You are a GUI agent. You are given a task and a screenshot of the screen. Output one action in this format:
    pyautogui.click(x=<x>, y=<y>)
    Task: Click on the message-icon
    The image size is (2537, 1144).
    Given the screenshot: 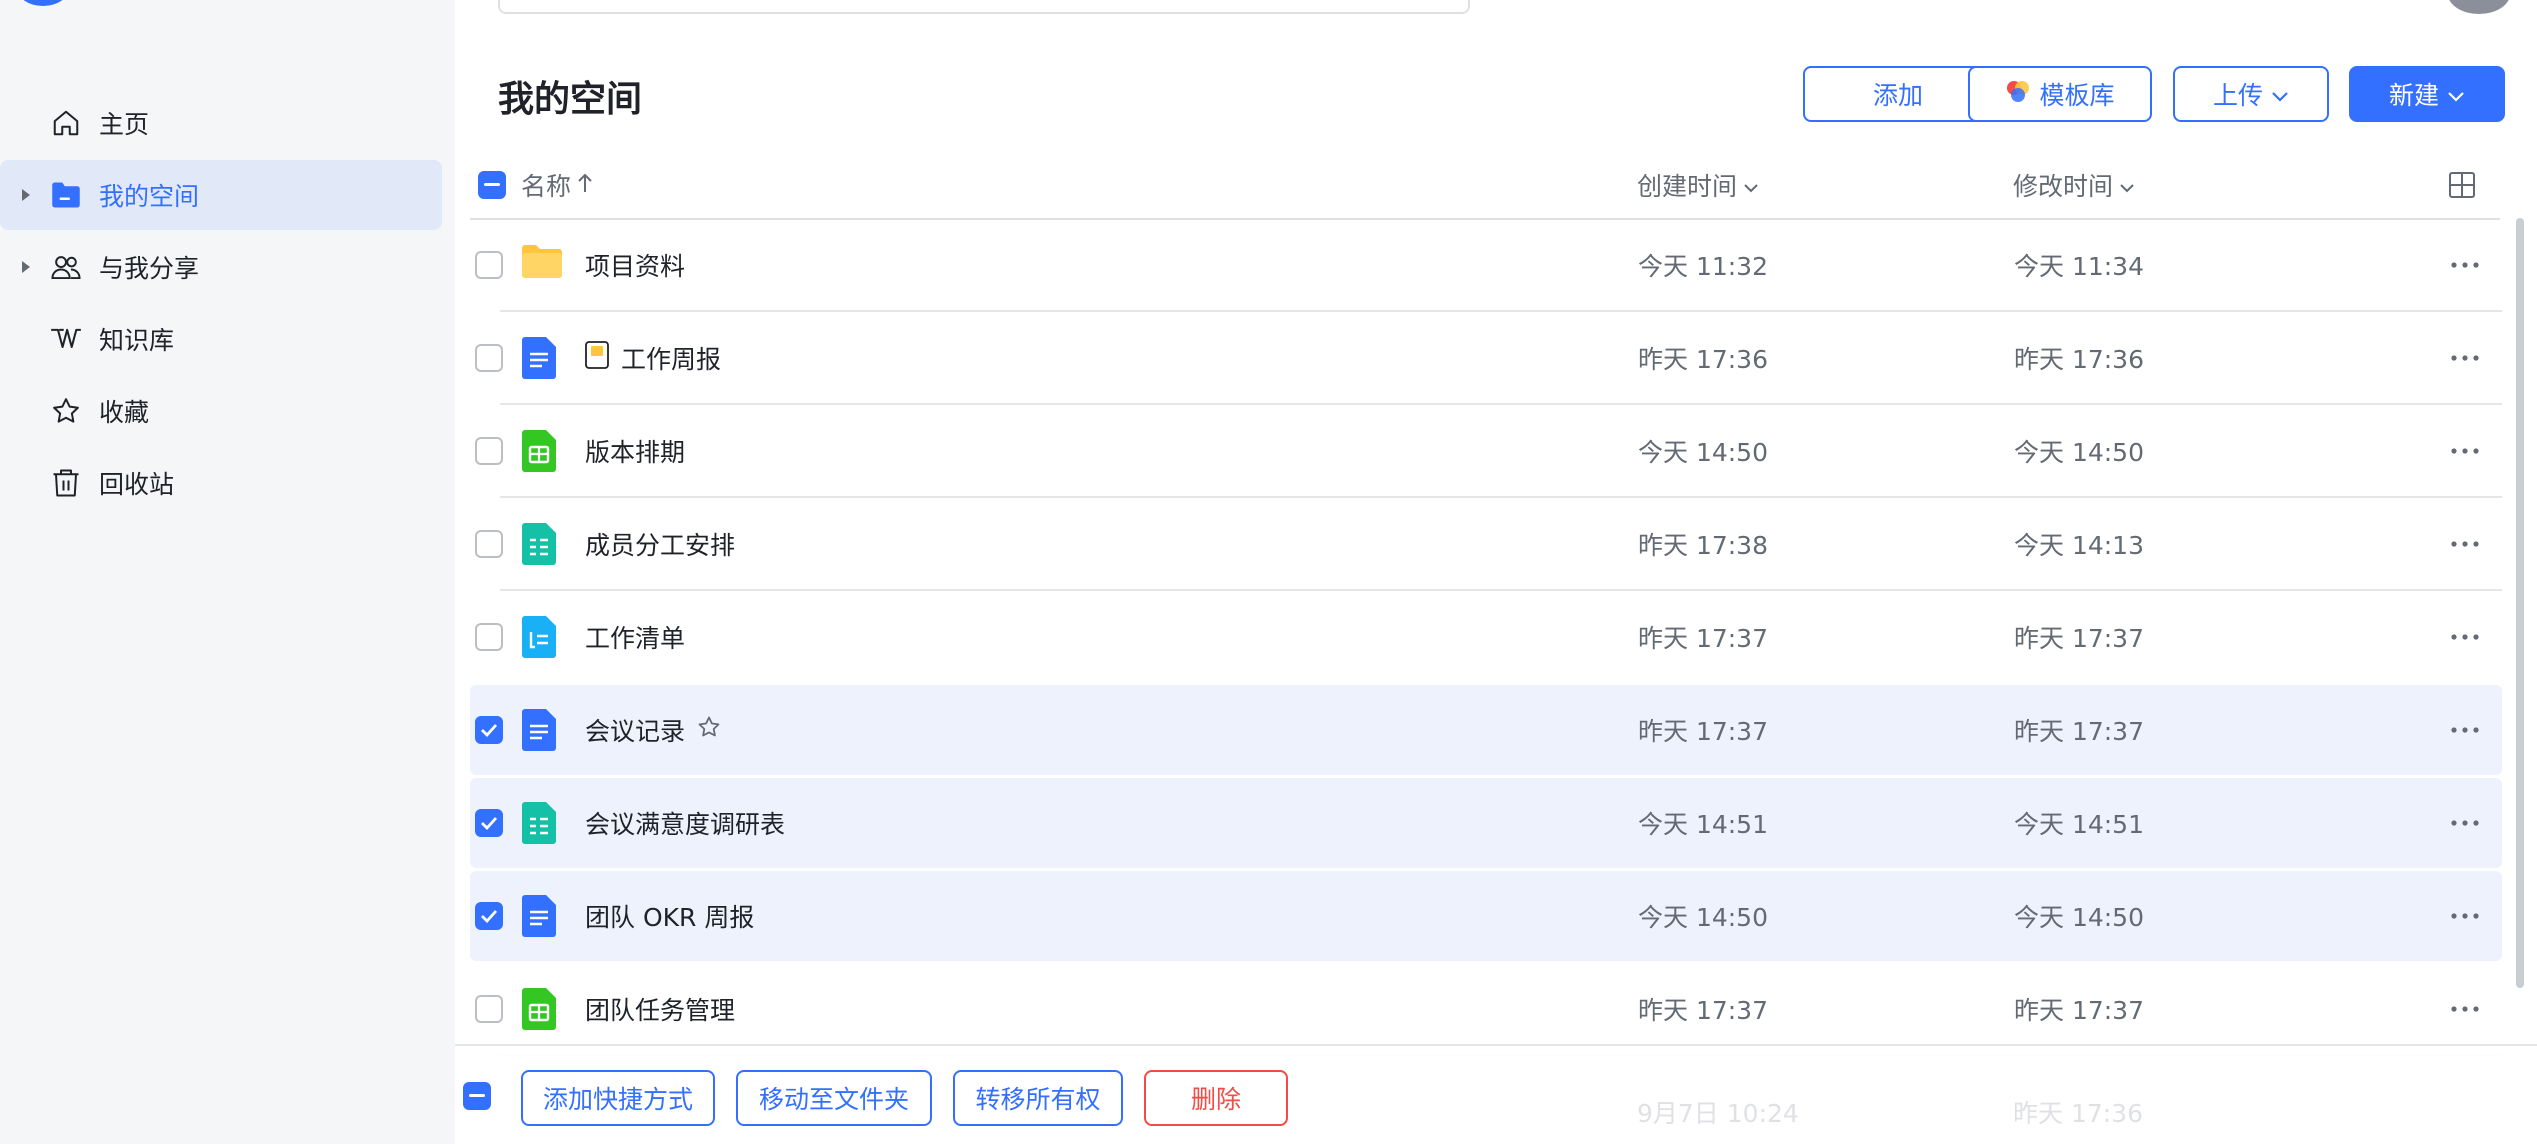 What is the action you would take?
    pyautogui.click(x=2255, y=7)
    